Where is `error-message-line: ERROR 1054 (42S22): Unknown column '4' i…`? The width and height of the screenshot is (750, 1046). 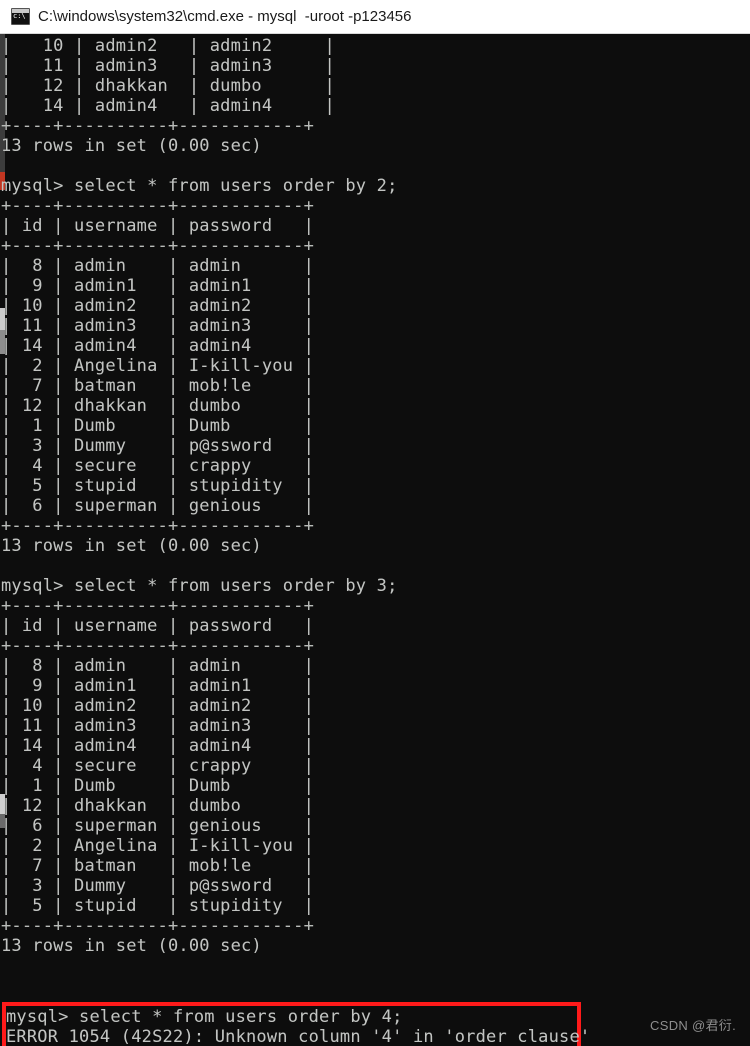 error-message-line: ERROR 1054 (42S22): Unknown column '4' i… is located at coordinates (298, 1036).